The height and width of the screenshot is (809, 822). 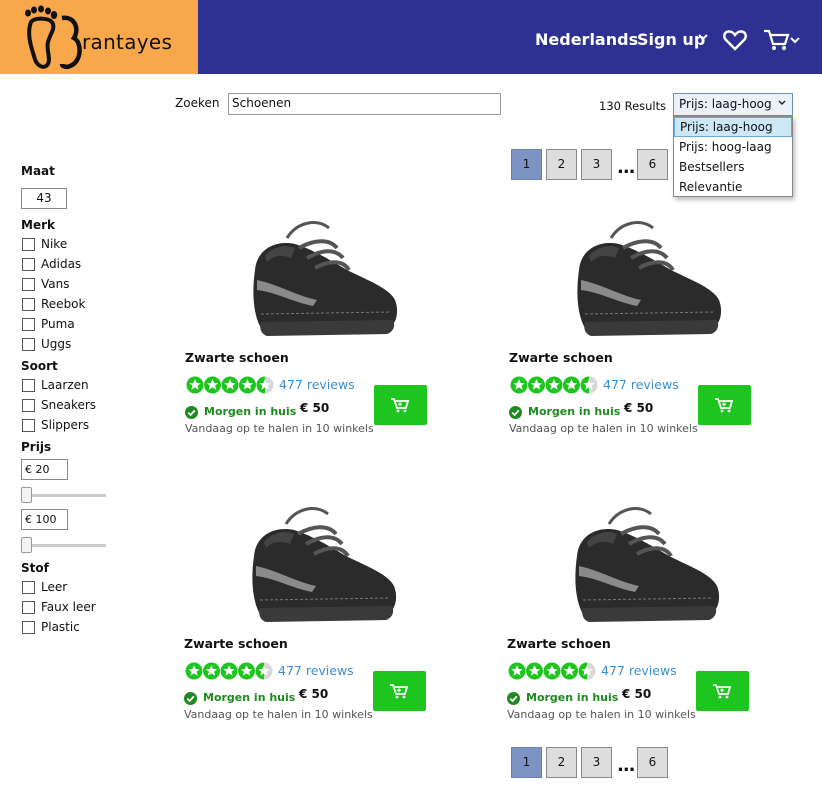 I want to click on checkbox-label: Adidas, so click(x=61, y=264).